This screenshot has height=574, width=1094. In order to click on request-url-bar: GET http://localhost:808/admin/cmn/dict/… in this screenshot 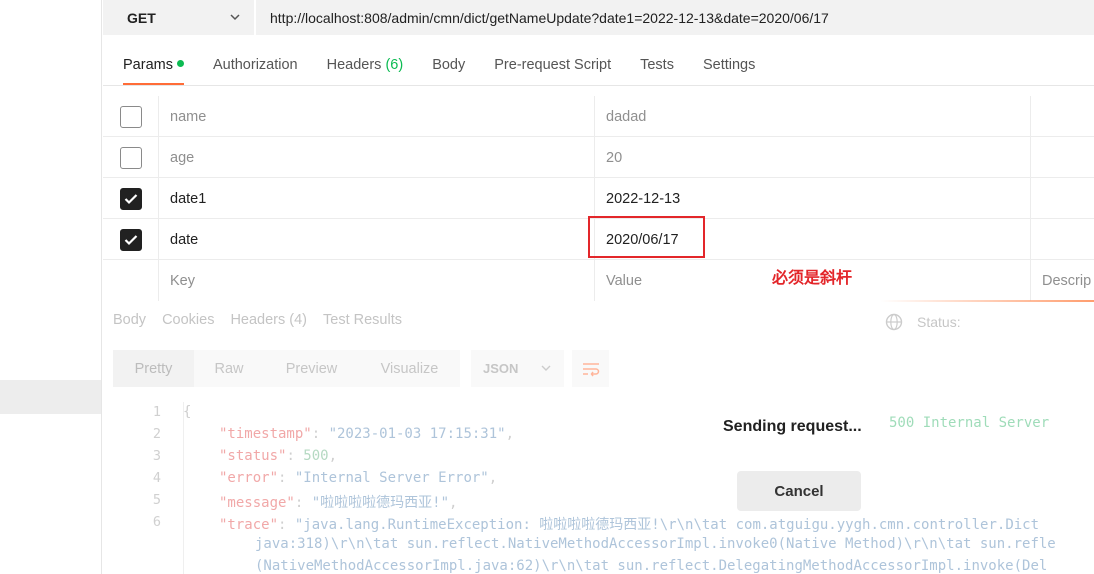, I will do `click(598, 17)`.